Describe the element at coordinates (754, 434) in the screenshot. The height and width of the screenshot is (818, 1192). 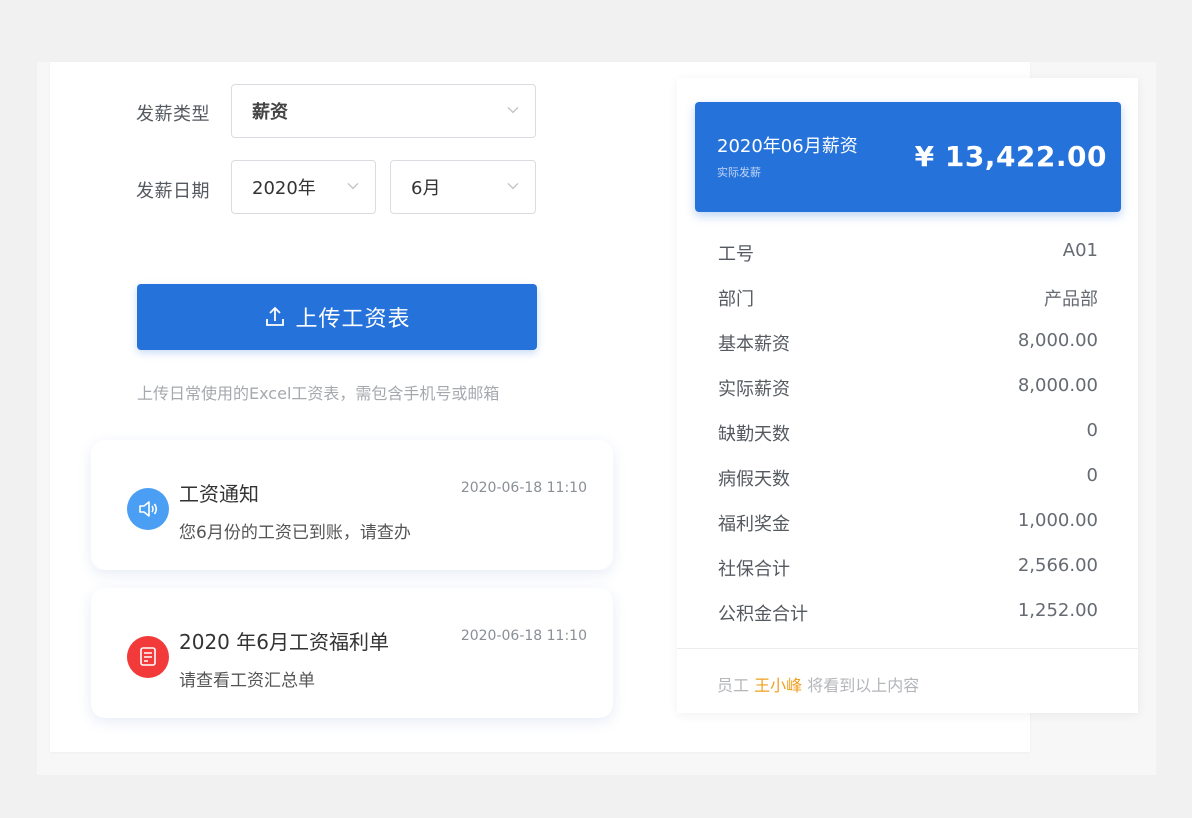
I see `row-label: 缺勤天数` at that location.